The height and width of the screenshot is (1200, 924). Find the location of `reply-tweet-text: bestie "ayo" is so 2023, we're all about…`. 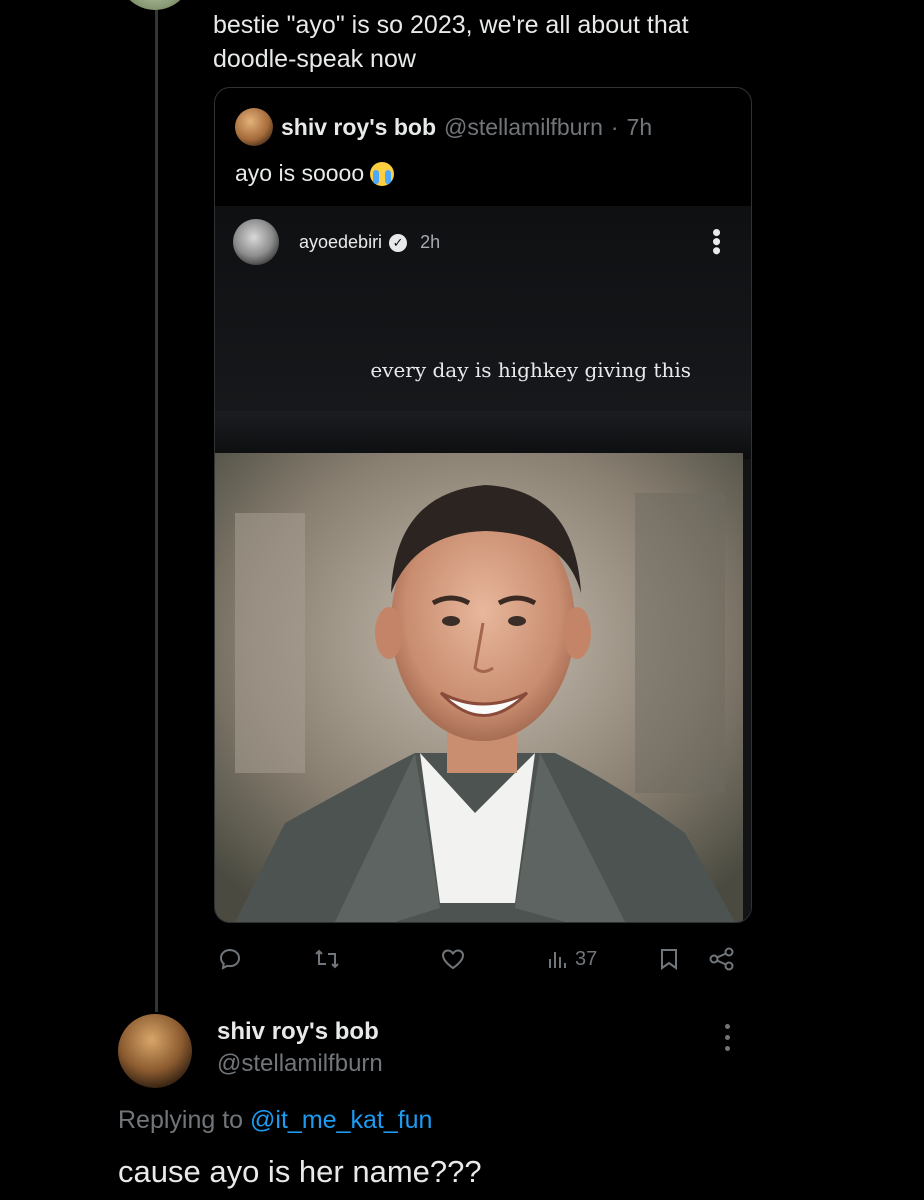

reply-tweet-text: bestie "ayo" is so 2023, we're all about… is located at coordinates (493, 42).